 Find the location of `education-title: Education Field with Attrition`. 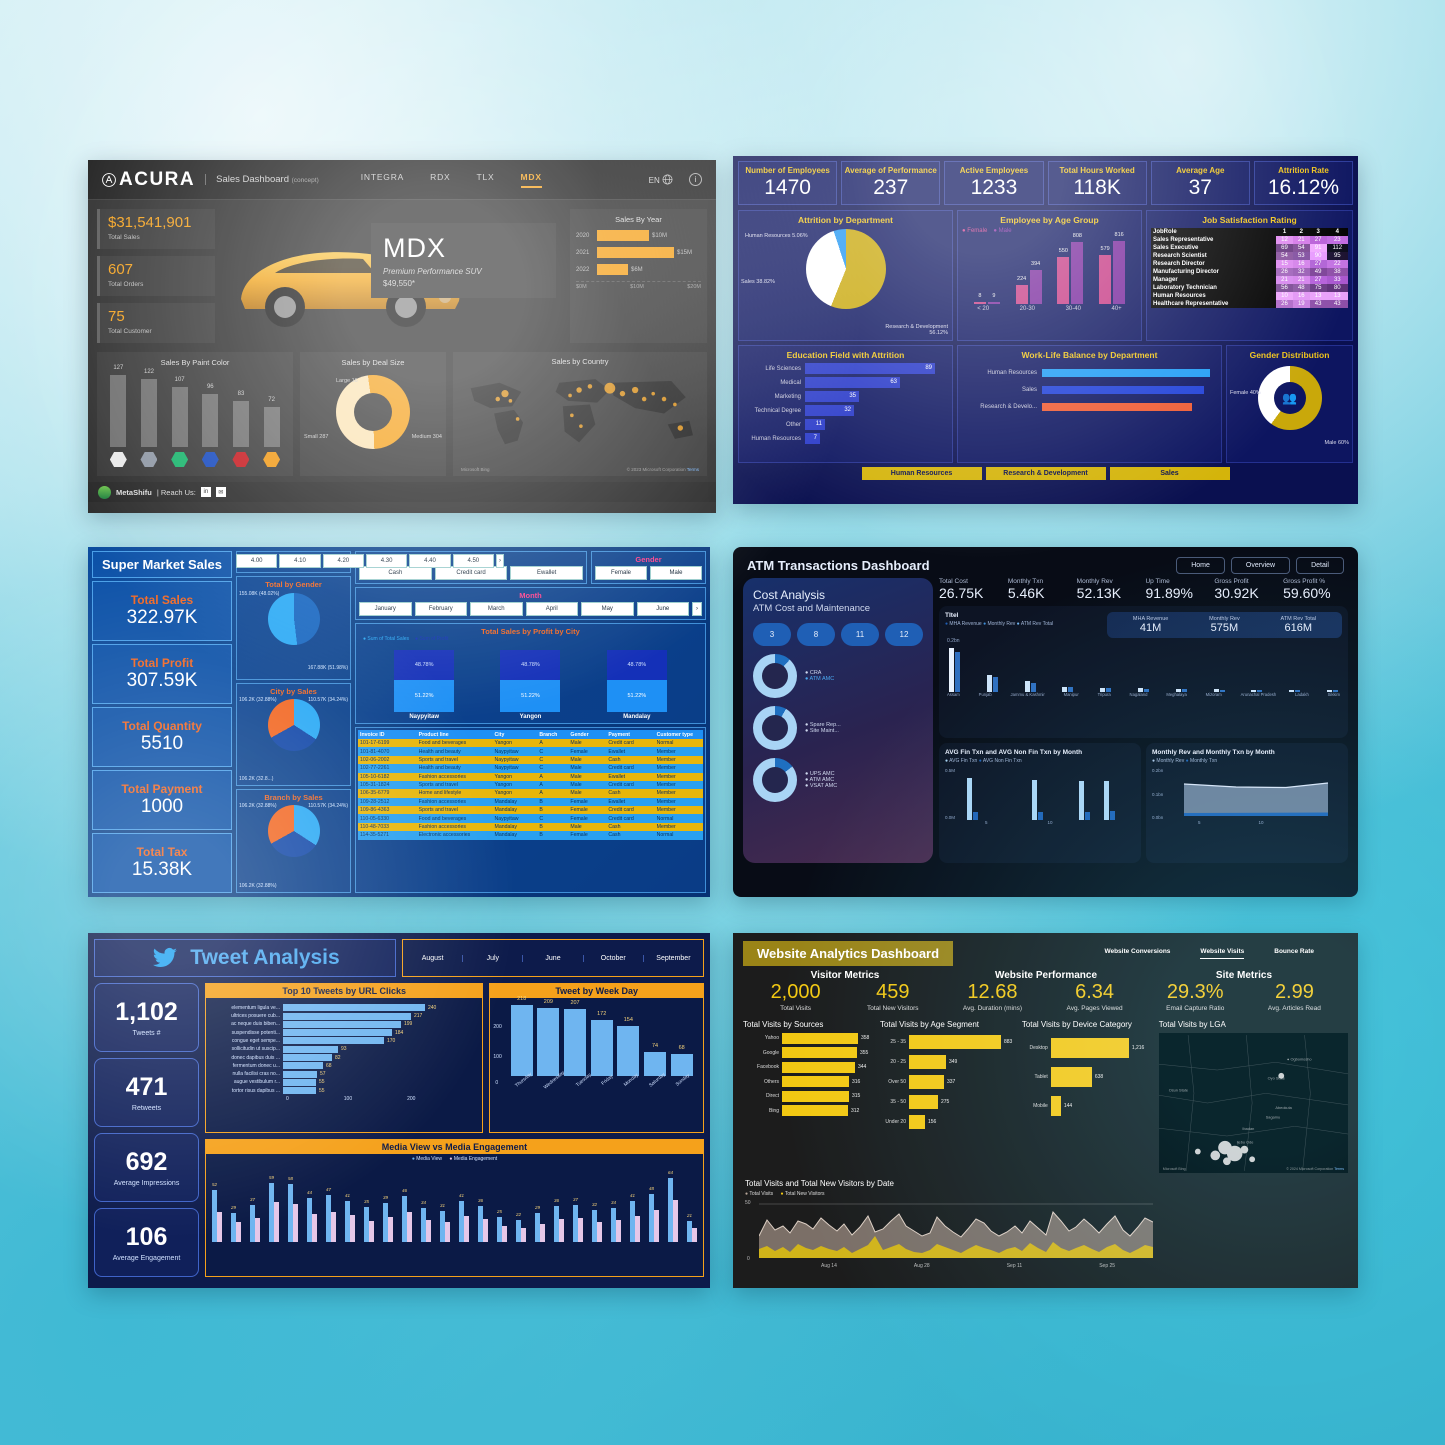

education-title: Education Field with Attrition is located at coordinates (845, 355).